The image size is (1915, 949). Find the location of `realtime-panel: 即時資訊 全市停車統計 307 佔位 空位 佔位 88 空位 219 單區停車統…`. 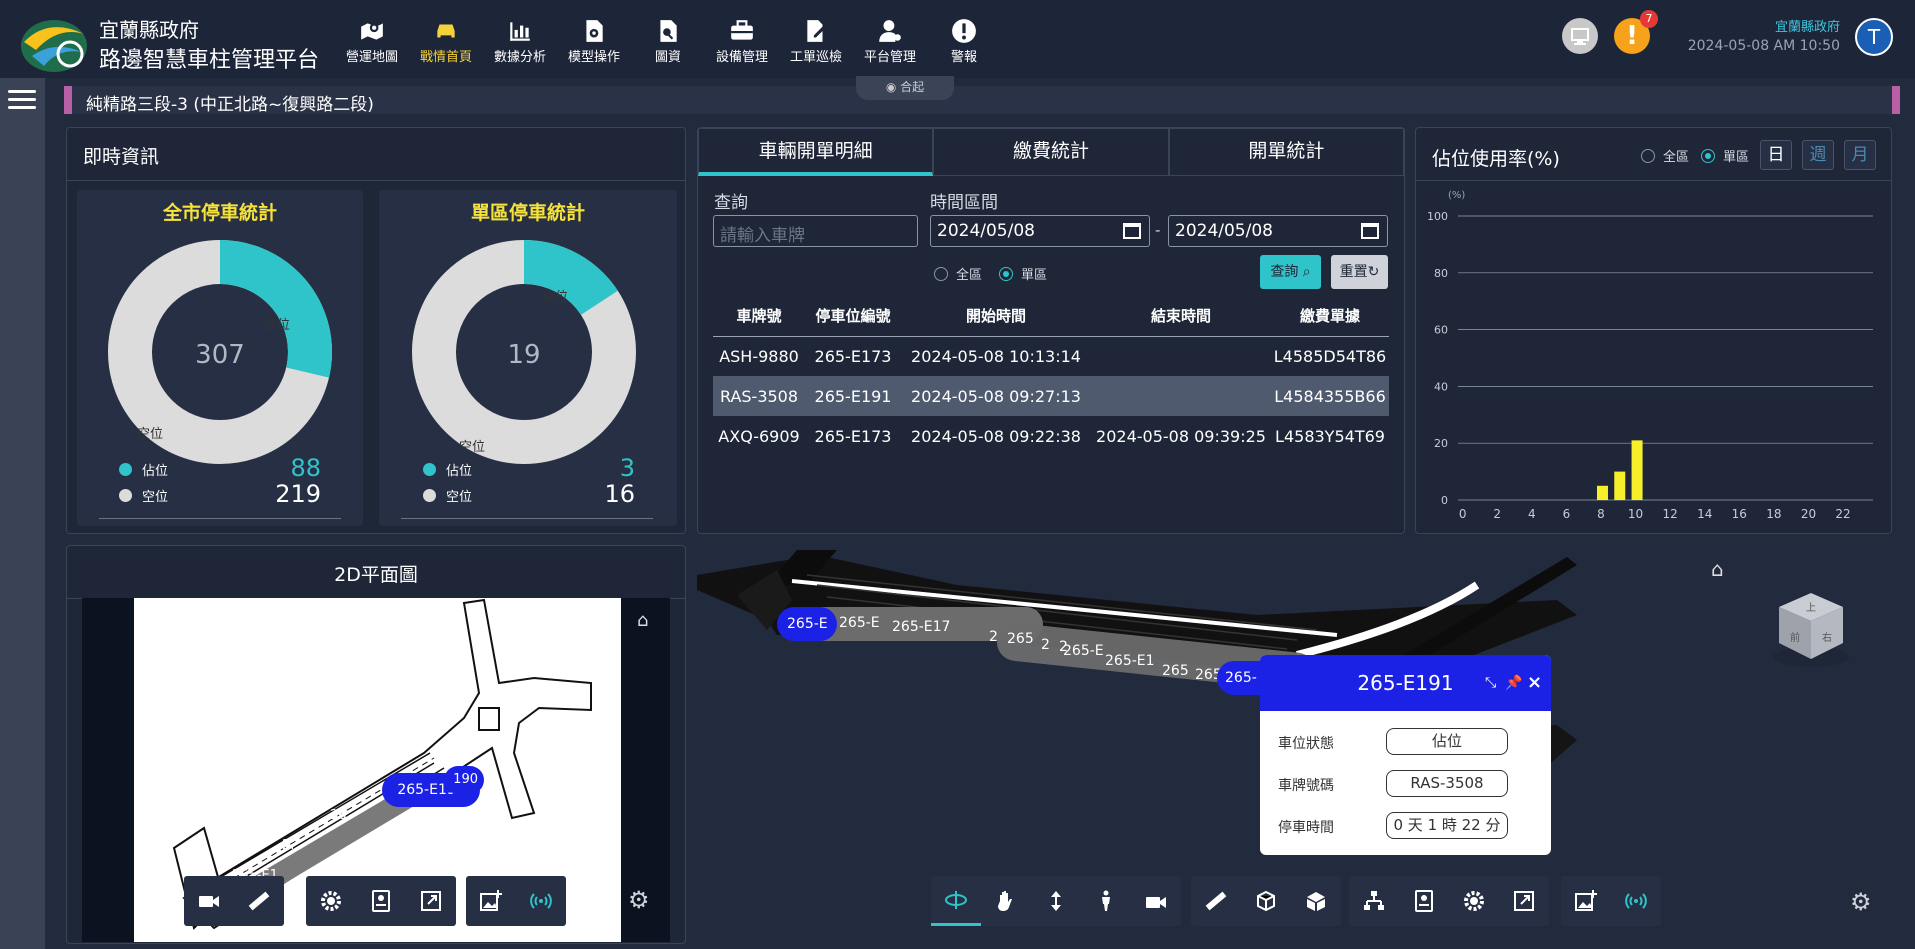

realtime-panel: 即時資訊 全市停車統計 307 佔位 空位 佔位 88 空位 219 單區停車統… is located at coordinates (376, 330).